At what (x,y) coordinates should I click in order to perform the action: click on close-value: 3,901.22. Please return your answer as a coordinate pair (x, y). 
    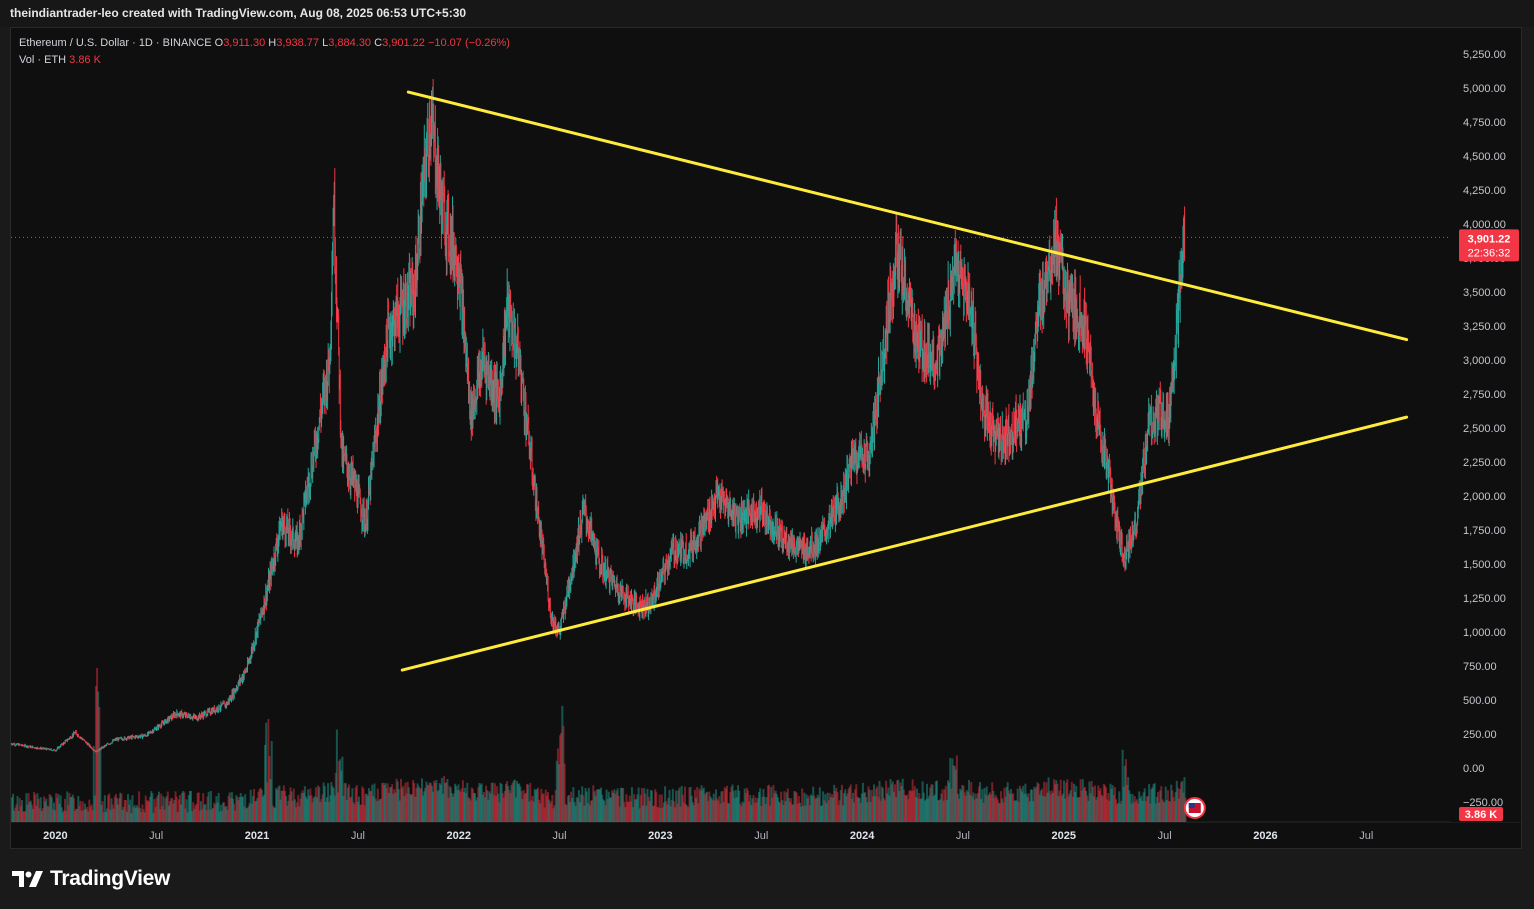
    Looking at the image, I should click on (403, 43).